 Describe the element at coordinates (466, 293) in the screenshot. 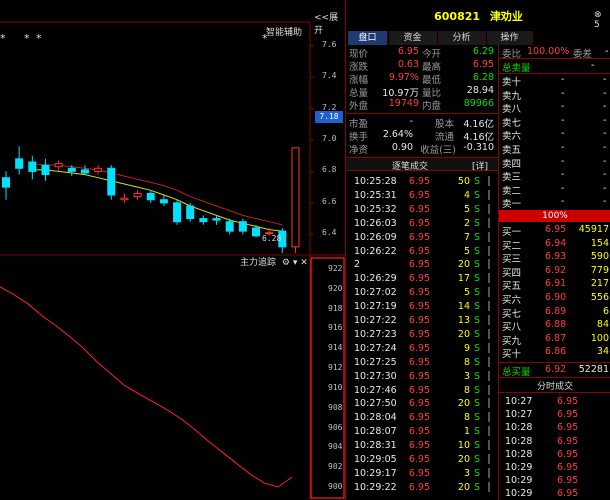

I see `trade-volume: 5` at that location.